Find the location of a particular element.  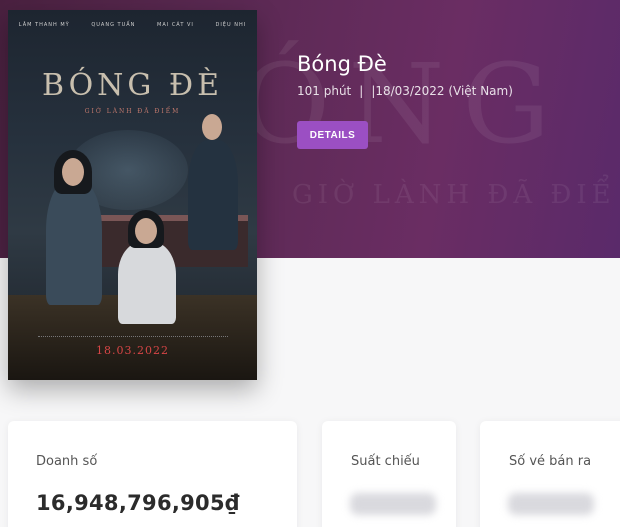

poster-credits-block is located at coordinates (133, 338).